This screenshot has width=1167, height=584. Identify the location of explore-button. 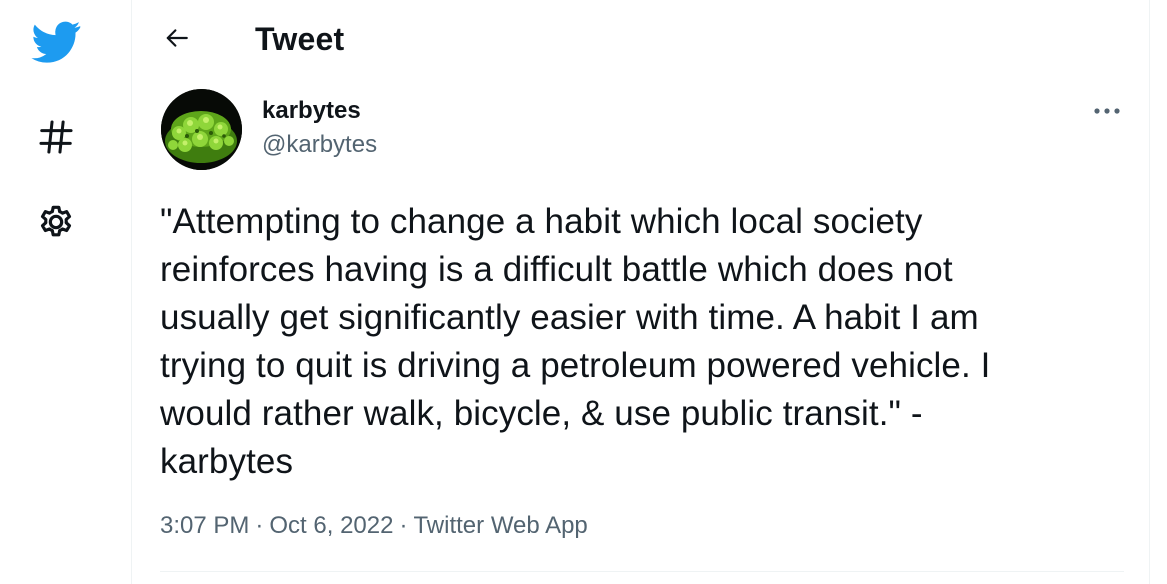
(56, 137).